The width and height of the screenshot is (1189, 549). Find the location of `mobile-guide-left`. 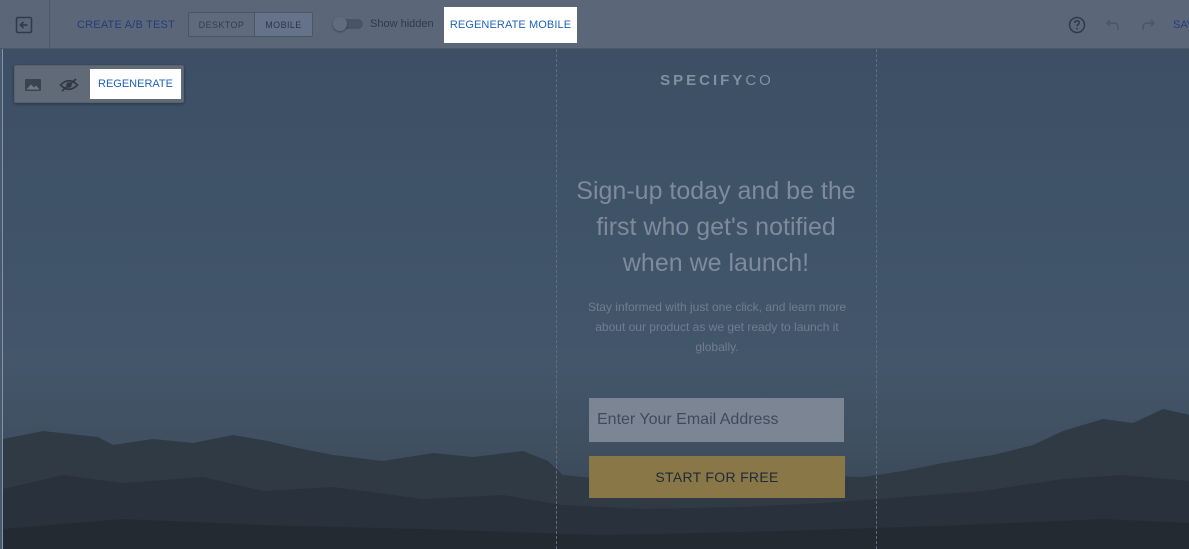

mobile-guide-left is located at coordinates (556, 299).